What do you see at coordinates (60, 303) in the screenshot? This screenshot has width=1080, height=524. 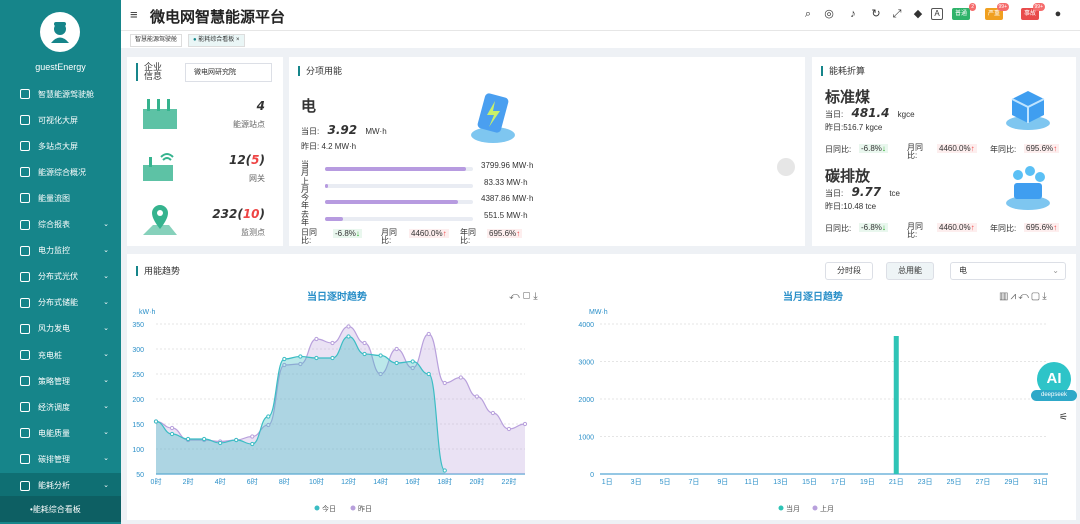 I see `sidebar-item-8: 分布式储能 ⌄` at bounding box center [60, 303].